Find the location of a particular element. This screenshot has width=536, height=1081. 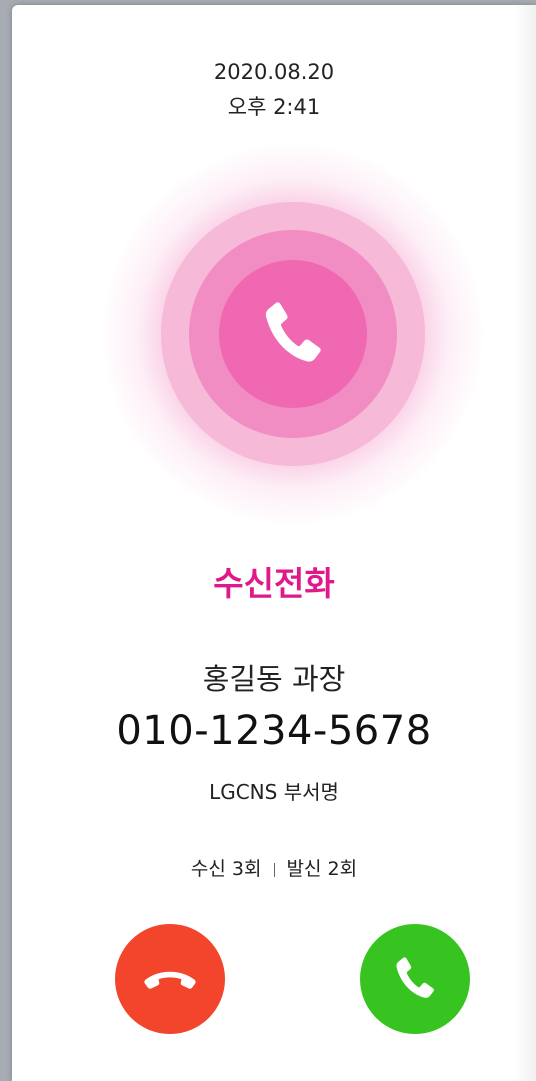

call-date: 2020.08.20 is located at coordinates (274, 72).